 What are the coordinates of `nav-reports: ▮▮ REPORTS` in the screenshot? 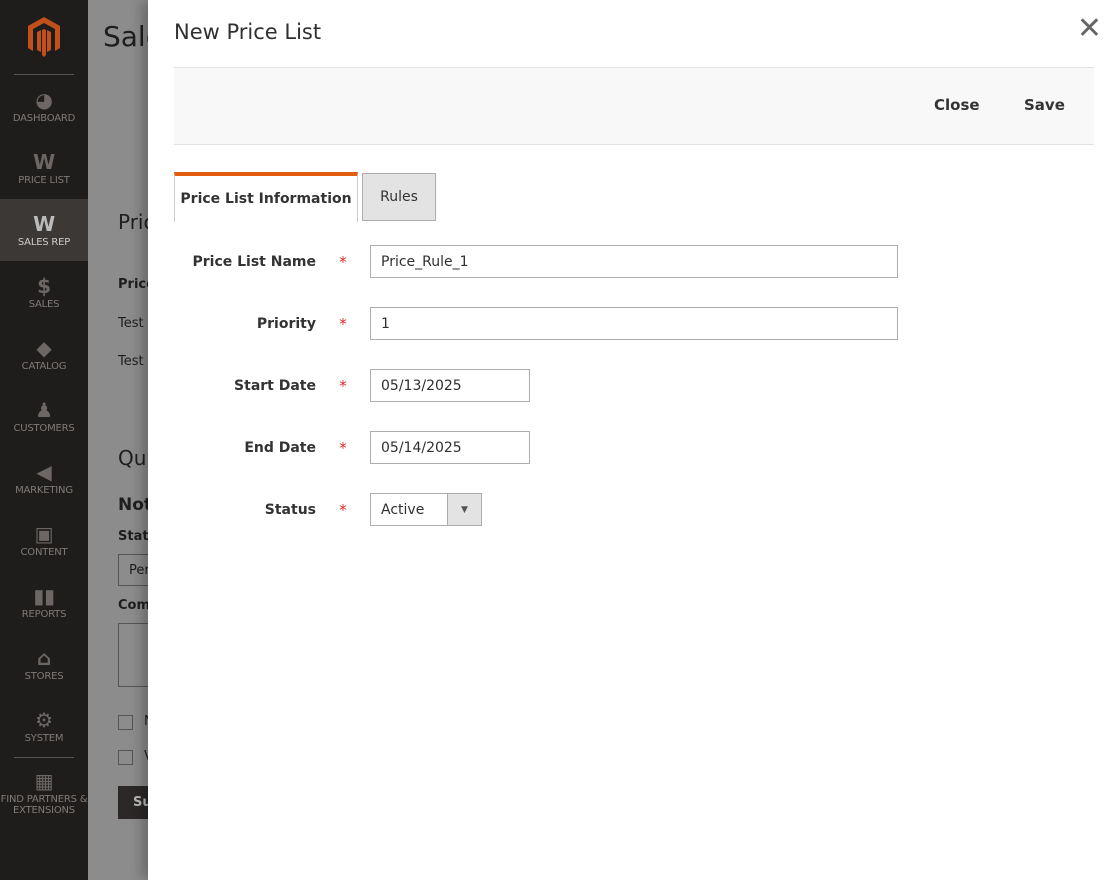 It's located at (44, 602).